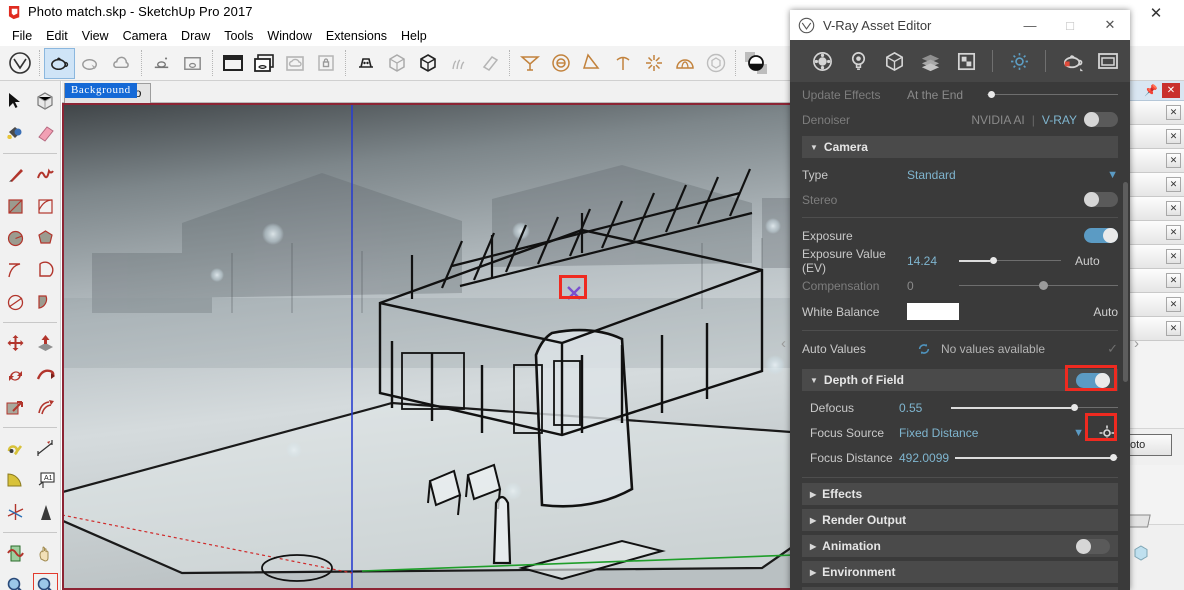 This screenshot has width=1184, height=590. I want to click on section-environment: ▶ Environment, so click(960, 572).